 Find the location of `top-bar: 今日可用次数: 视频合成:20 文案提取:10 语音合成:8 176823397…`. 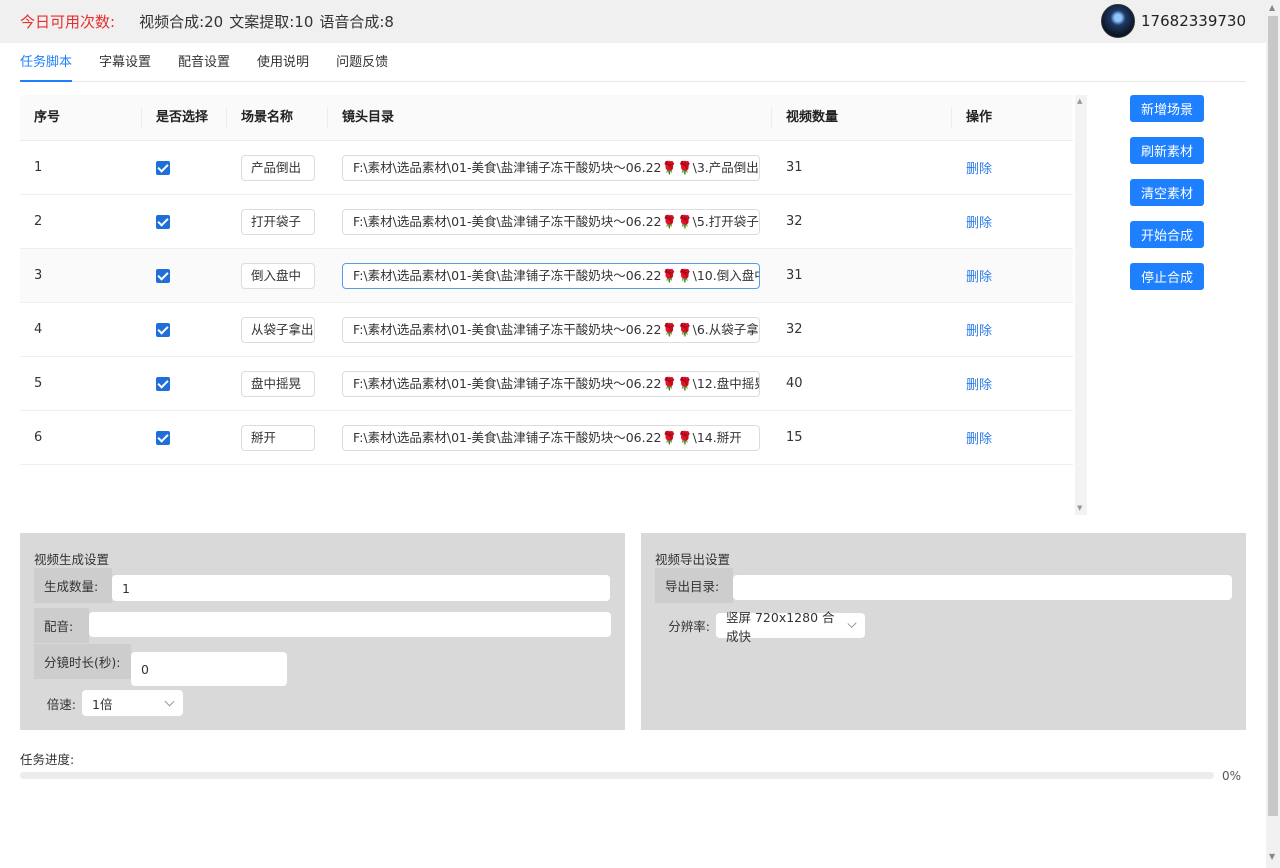

top-bar: 今日可用次数: 视频合成:20 文案提取:10 语音合成:8 176823397… is located at coordinates (633, 21).